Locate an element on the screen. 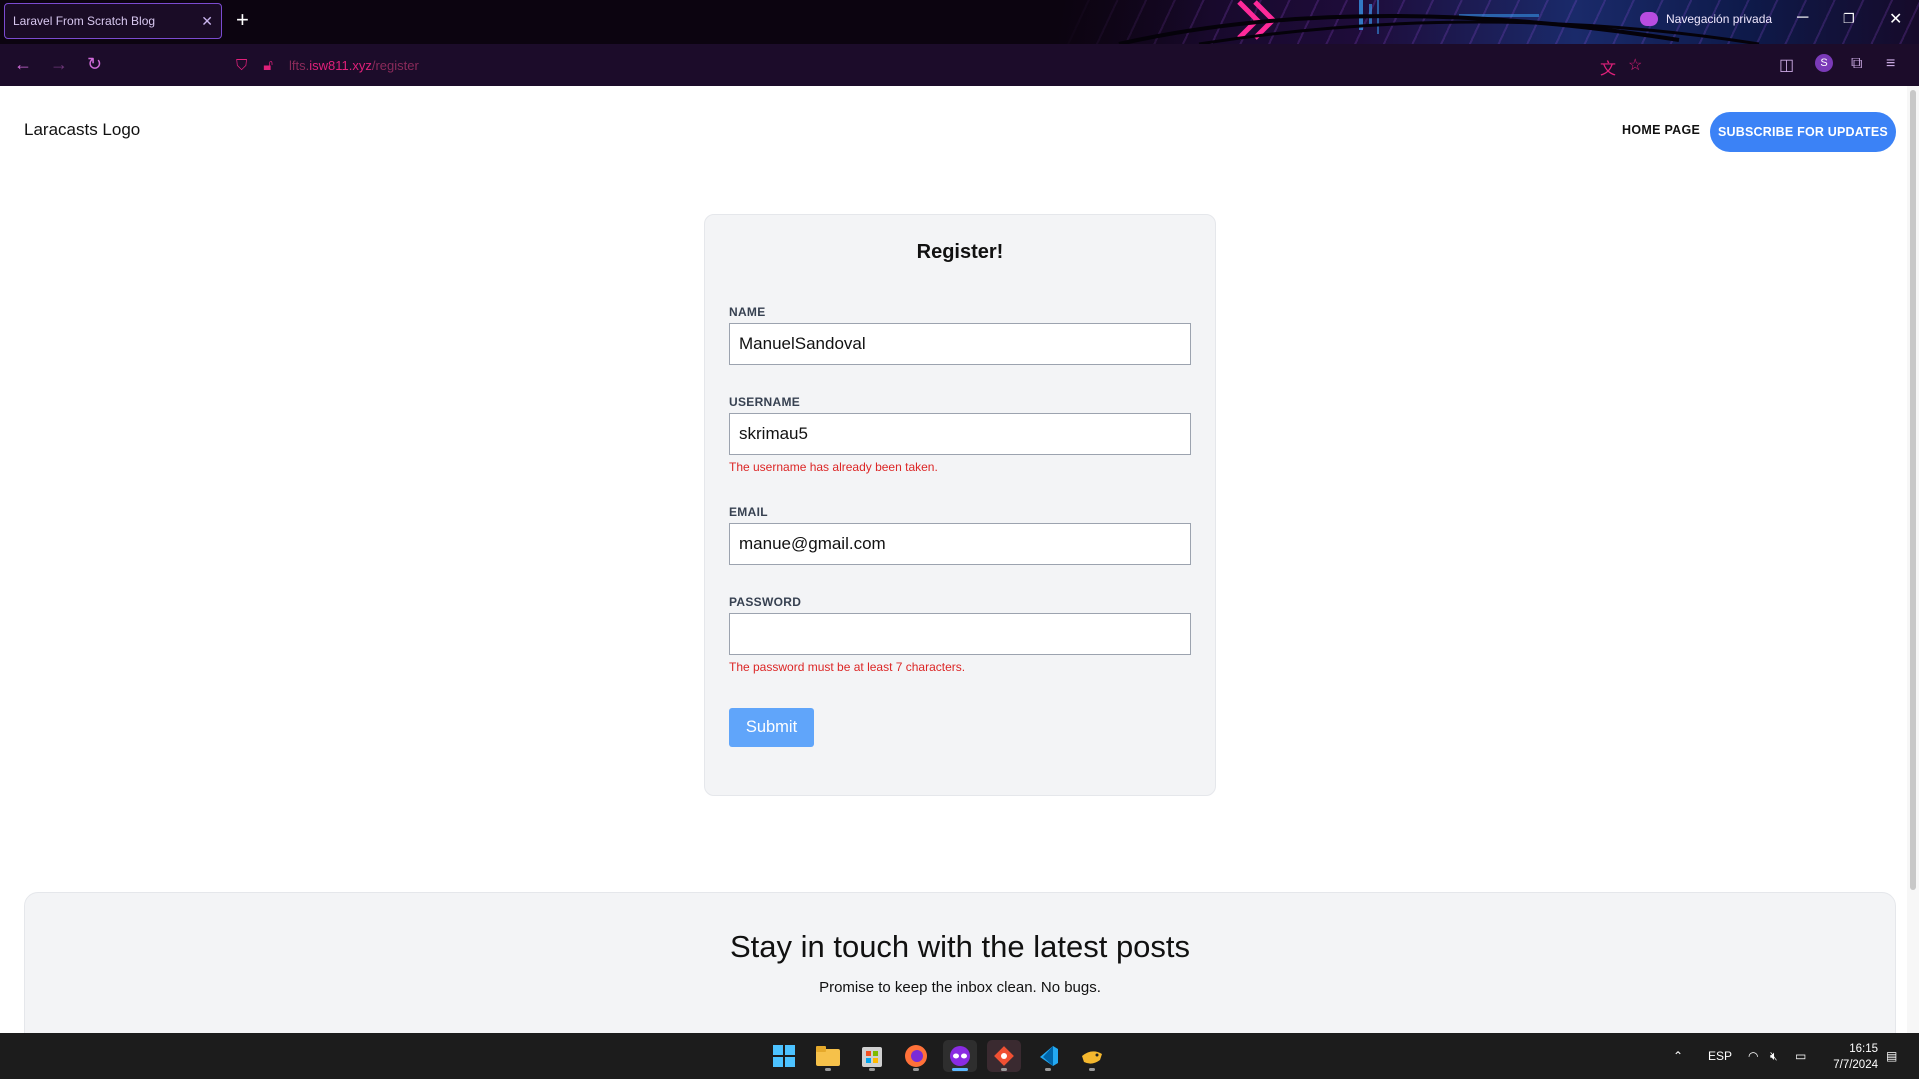 The height and width of the screenshot is (1079, 1919). name-label: NAME is located at coordinates (747, 312).